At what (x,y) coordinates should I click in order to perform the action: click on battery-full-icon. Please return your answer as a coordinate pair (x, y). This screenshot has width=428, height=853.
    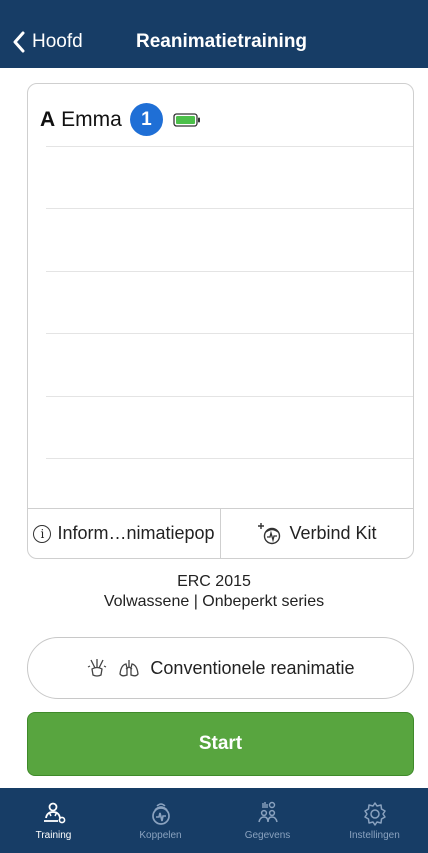
    Looking at the image, I should click on (187, 119).